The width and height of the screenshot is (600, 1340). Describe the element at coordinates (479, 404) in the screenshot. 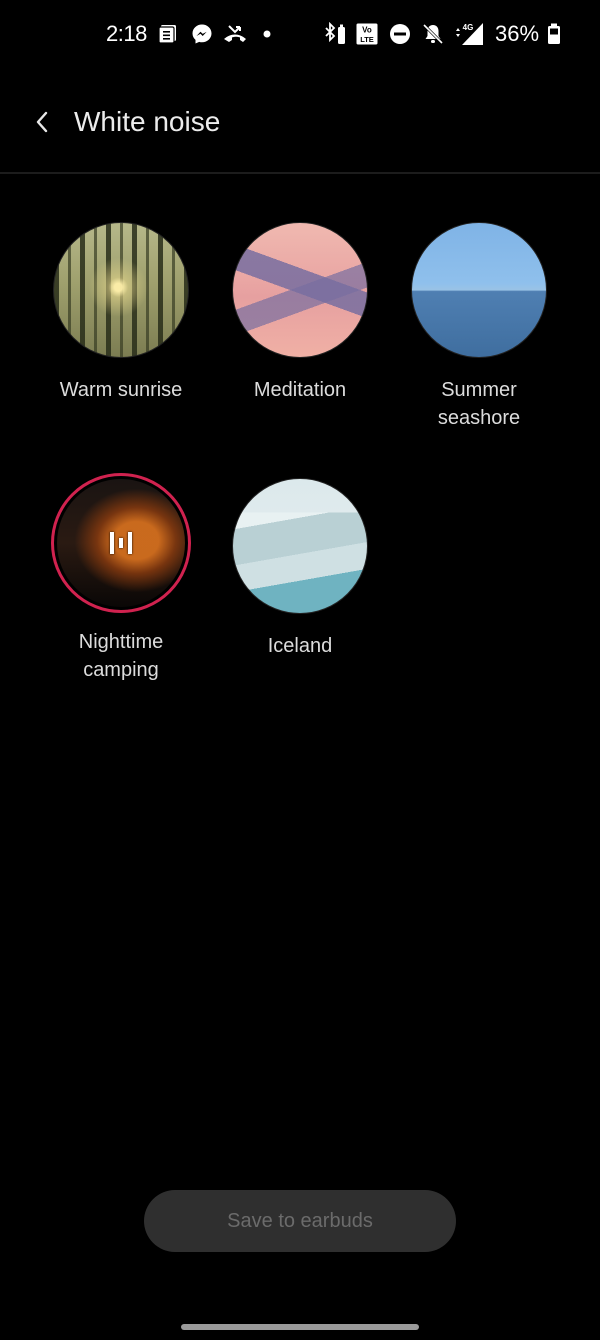

I see `sound-label: Summer seashore` at that location.